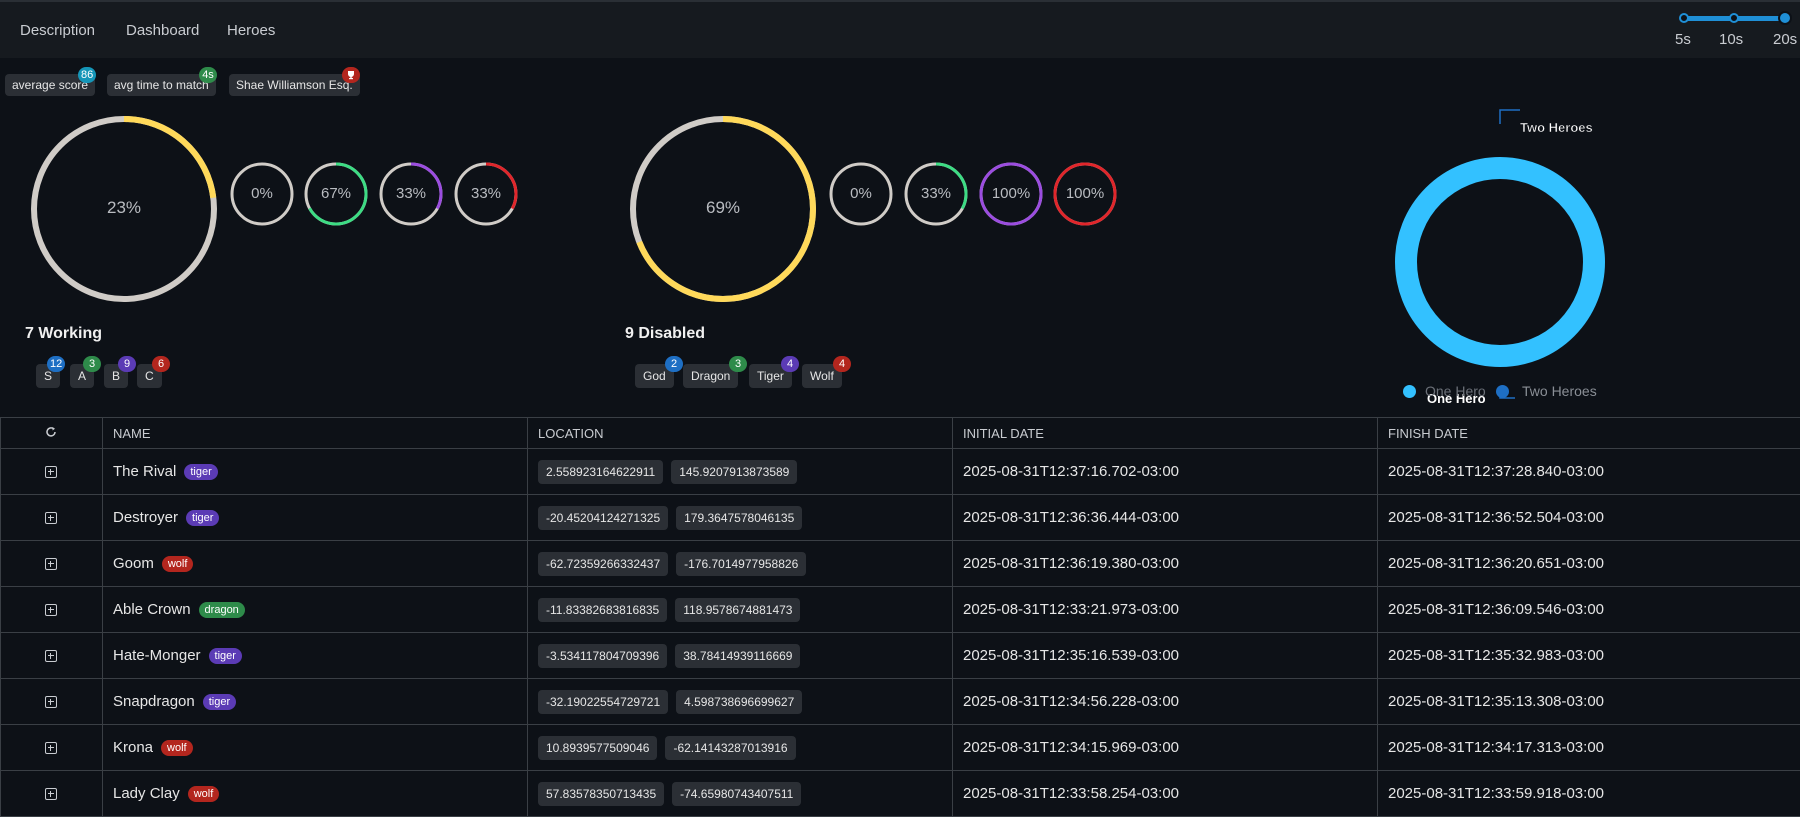 This screenshot has height=817, width=1800. I want to click on longitude-chip: 4.598738696699627, so click(739, 701).